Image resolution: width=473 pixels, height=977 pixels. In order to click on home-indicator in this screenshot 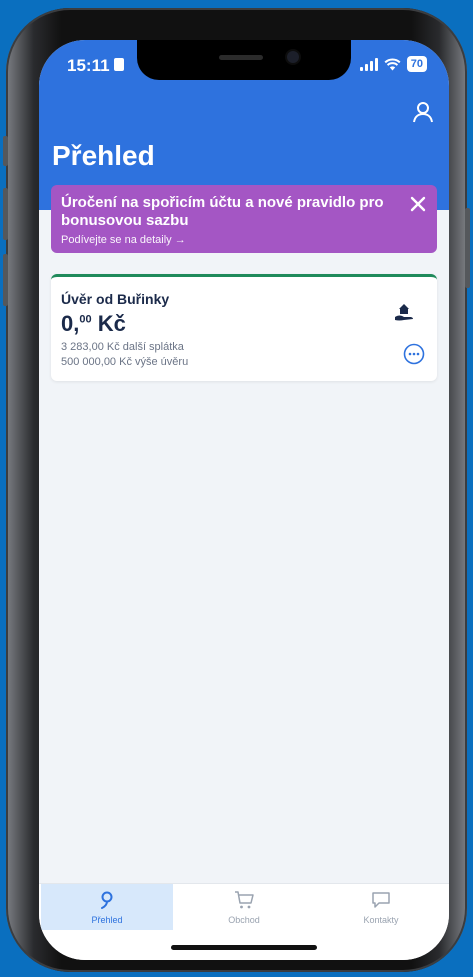, I will do `click(244, 947)`.